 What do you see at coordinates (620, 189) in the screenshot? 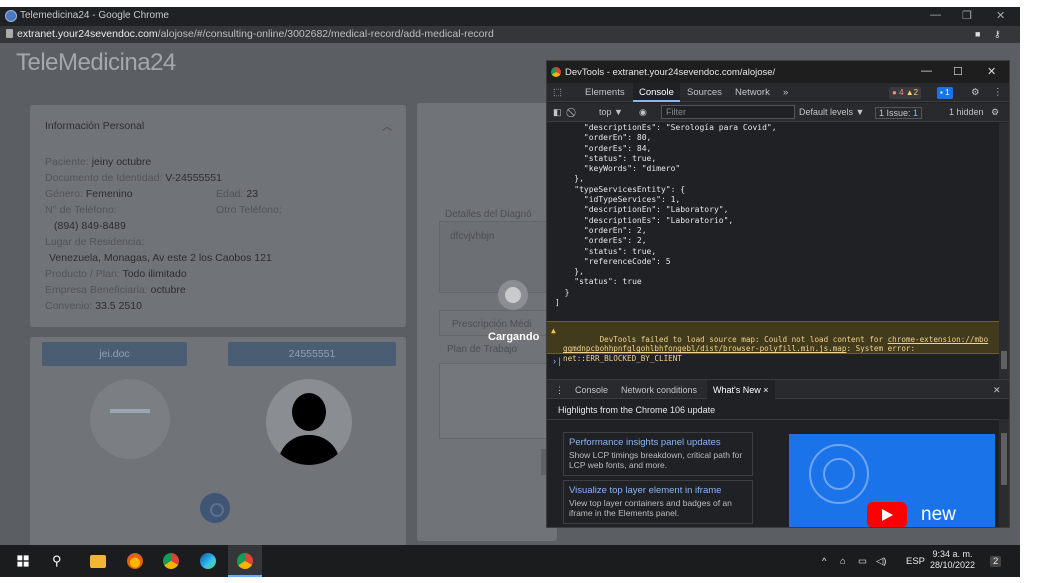
I see `console-line: "typeServicesEntity": {` at bounding box center [620, 189].